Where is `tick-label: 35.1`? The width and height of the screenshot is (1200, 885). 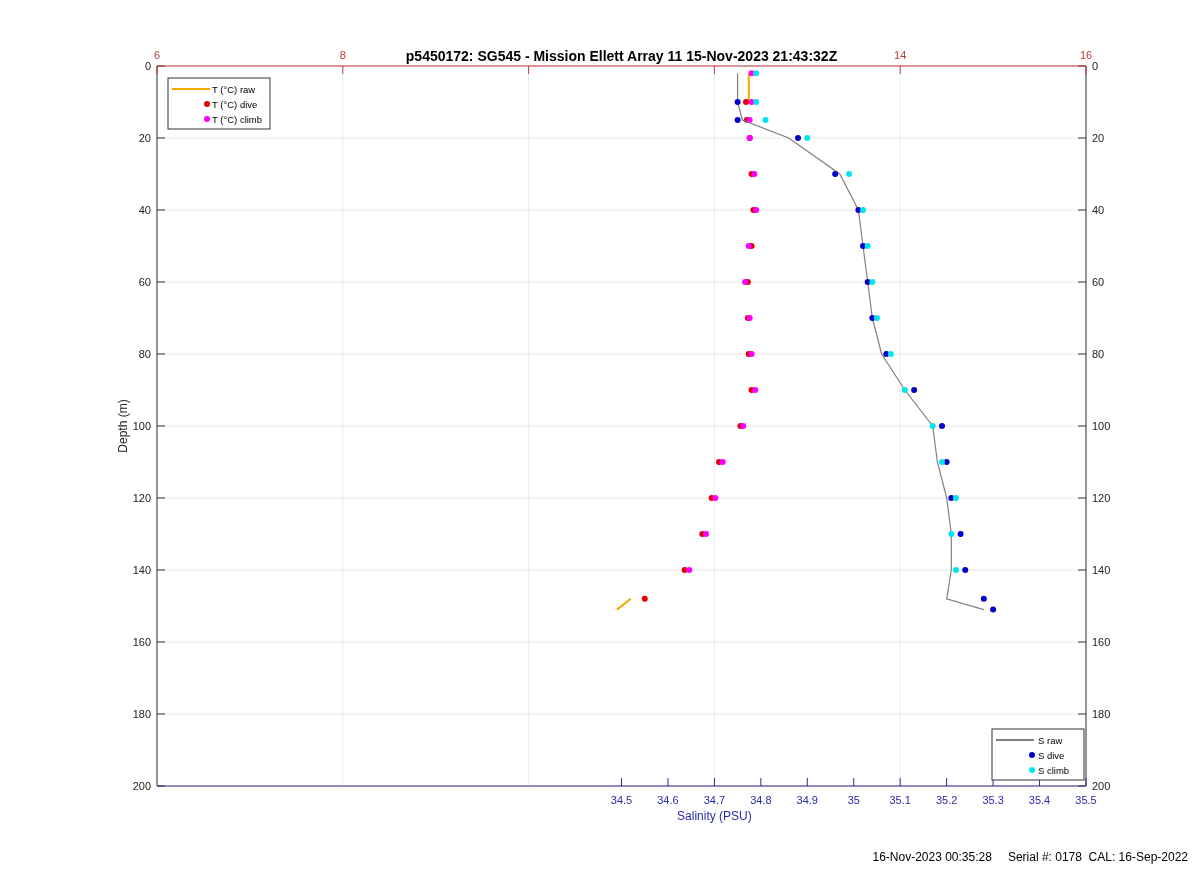
tick-label: 35.1 is located at coordinates (900, 800).